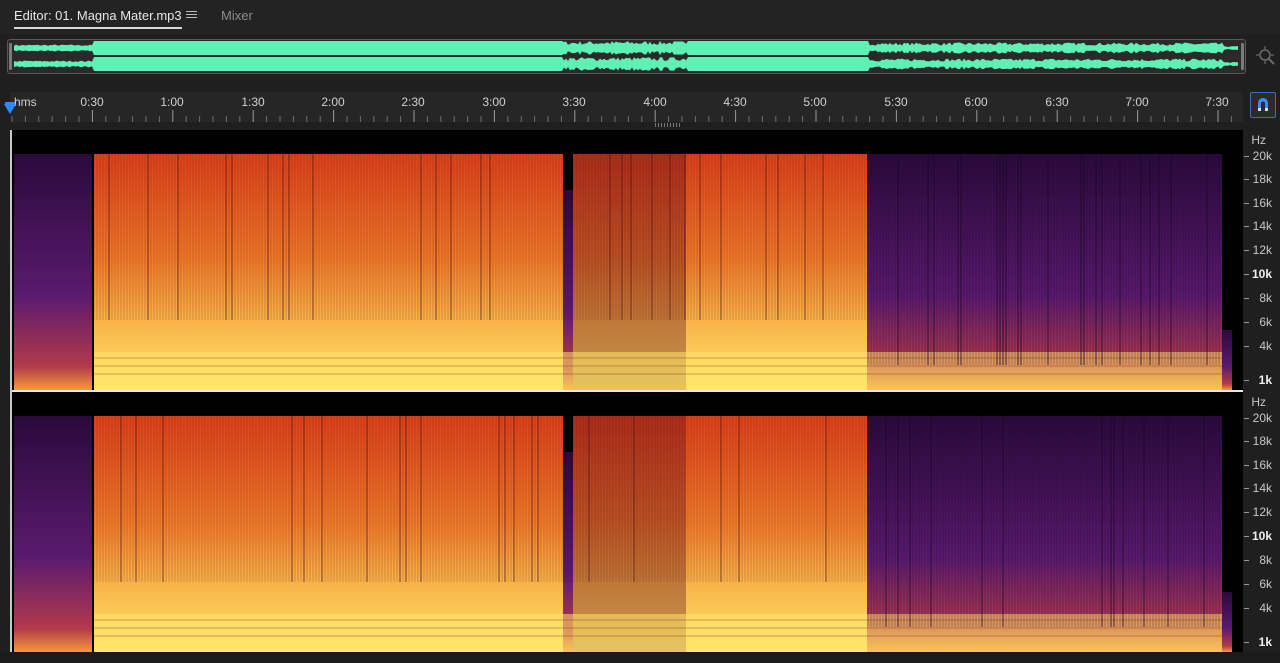 The width and height of the screenshot is (1280, 663). Describe the element at coordinates (1266, 56) in the screenshot. I see `zoom-navigator-icon` at that location.